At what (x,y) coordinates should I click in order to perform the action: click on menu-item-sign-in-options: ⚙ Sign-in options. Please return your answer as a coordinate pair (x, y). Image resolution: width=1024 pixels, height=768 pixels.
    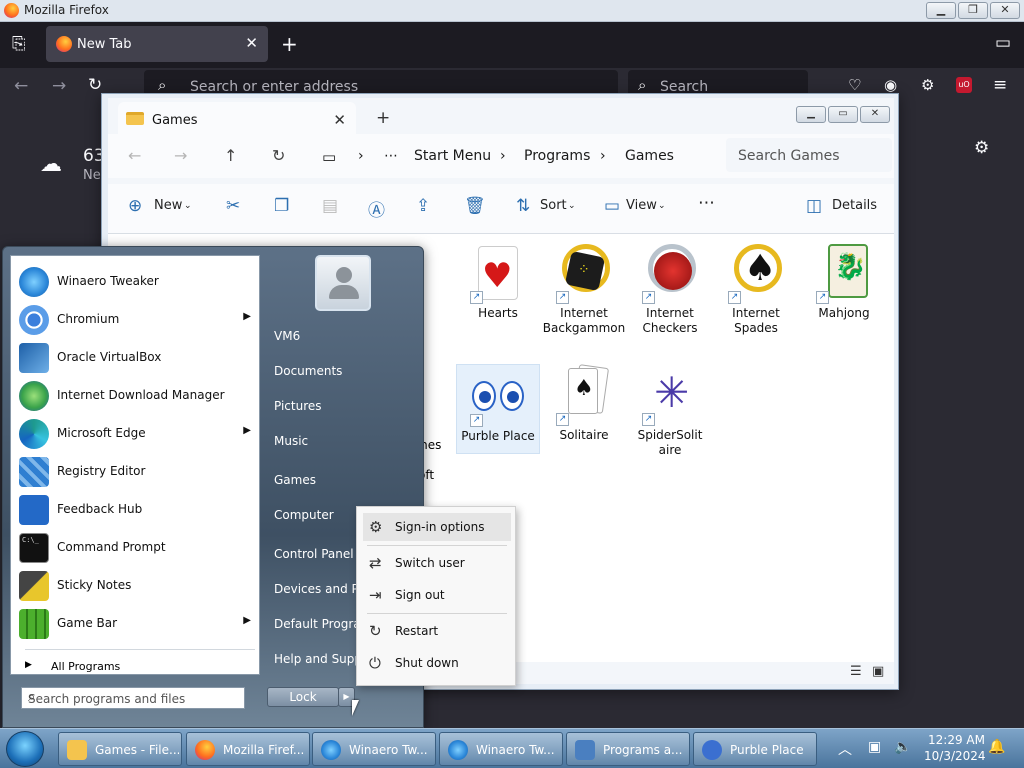
    Looking at the image, I should click on (437, 527).